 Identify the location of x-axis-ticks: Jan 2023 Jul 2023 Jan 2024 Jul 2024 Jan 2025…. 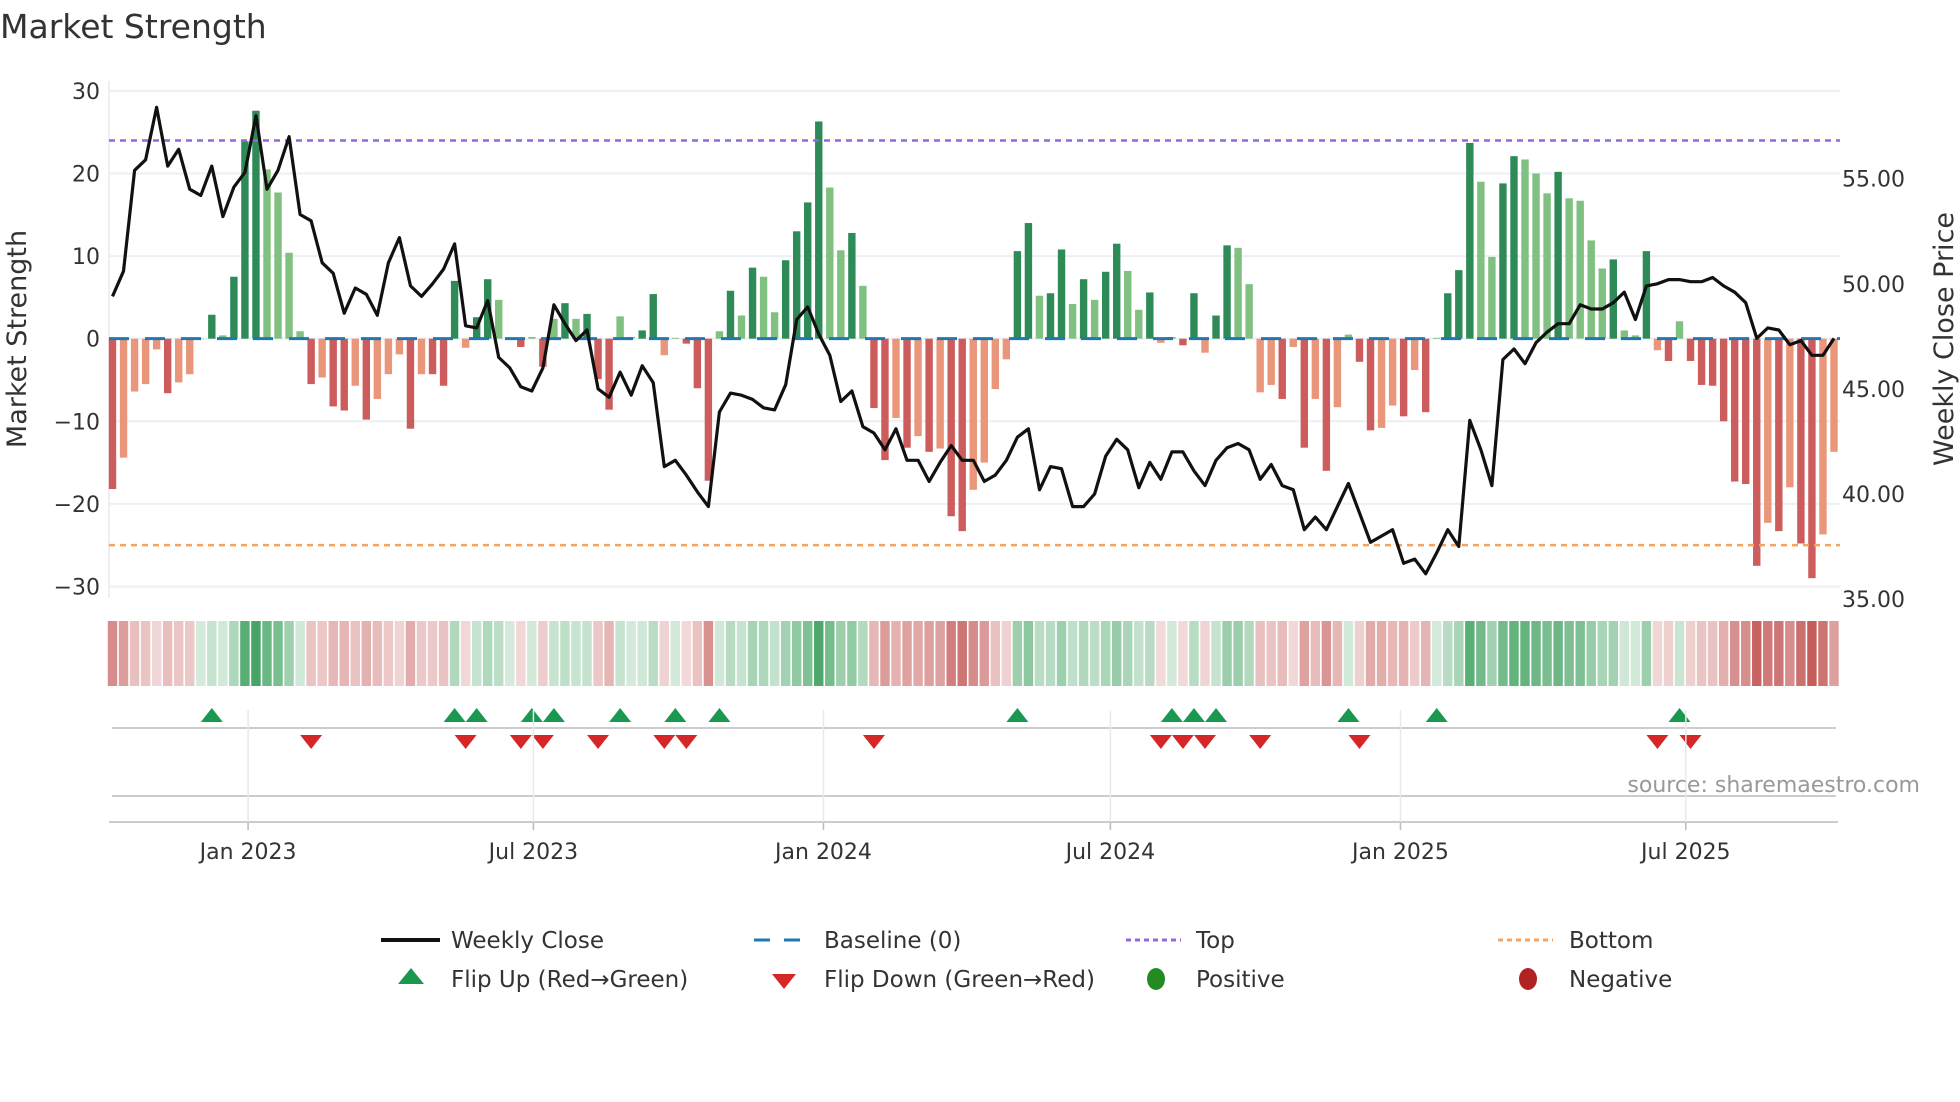
(964, 787).